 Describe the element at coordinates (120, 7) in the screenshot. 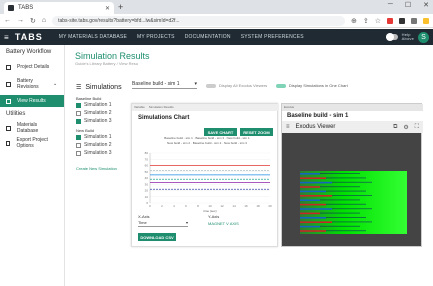

I see `new-tab-button: +` at that location.